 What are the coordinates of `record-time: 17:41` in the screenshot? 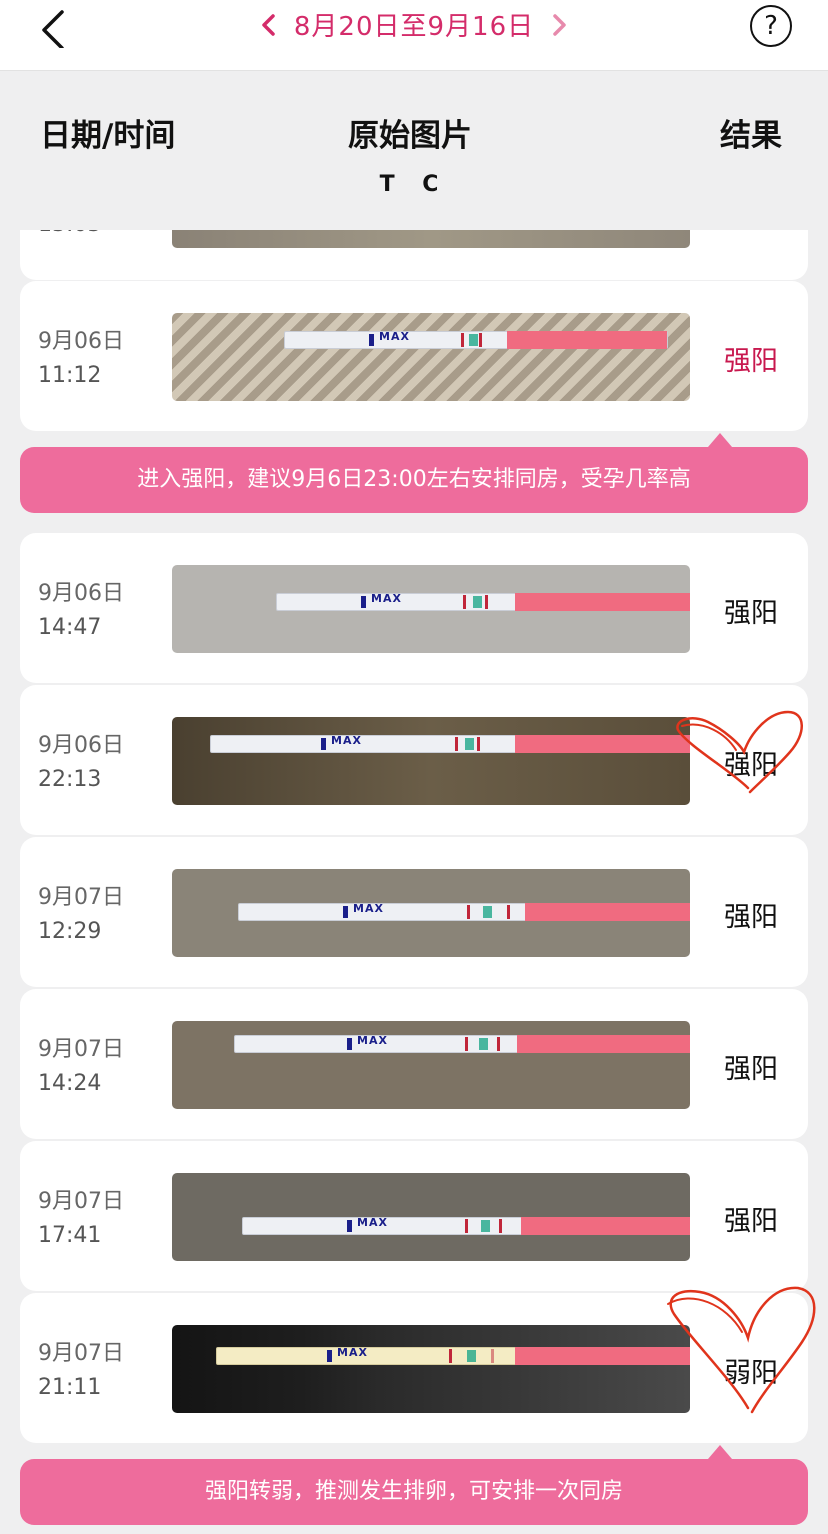 It's located at (70, 1235).